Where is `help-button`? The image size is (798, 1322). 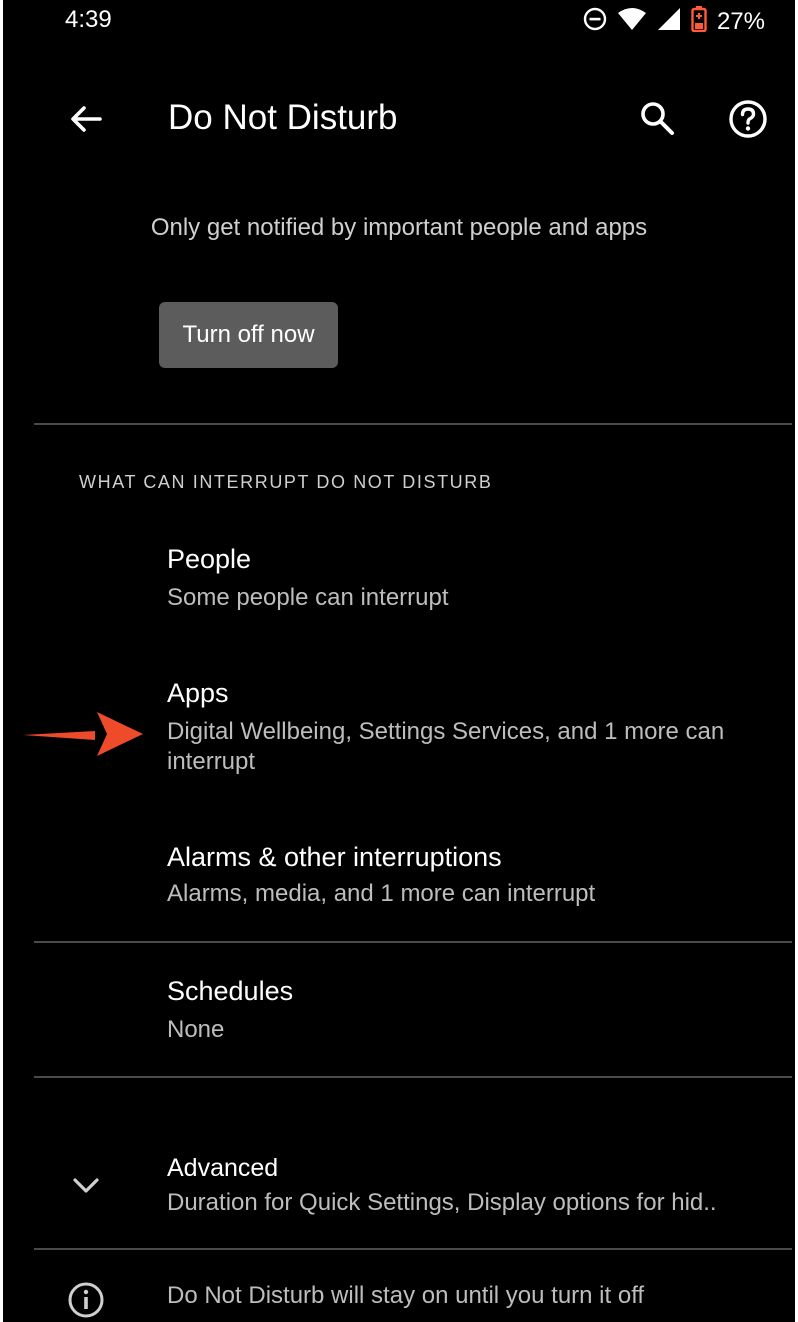
help-button is located at coordinates (748, 119).